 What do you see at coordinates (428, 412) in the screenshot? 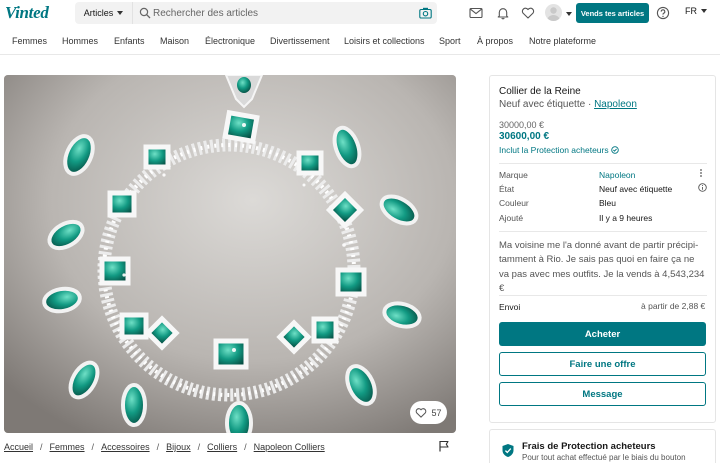
I see `favourite-button: 57` at bounding box center [428, 412].